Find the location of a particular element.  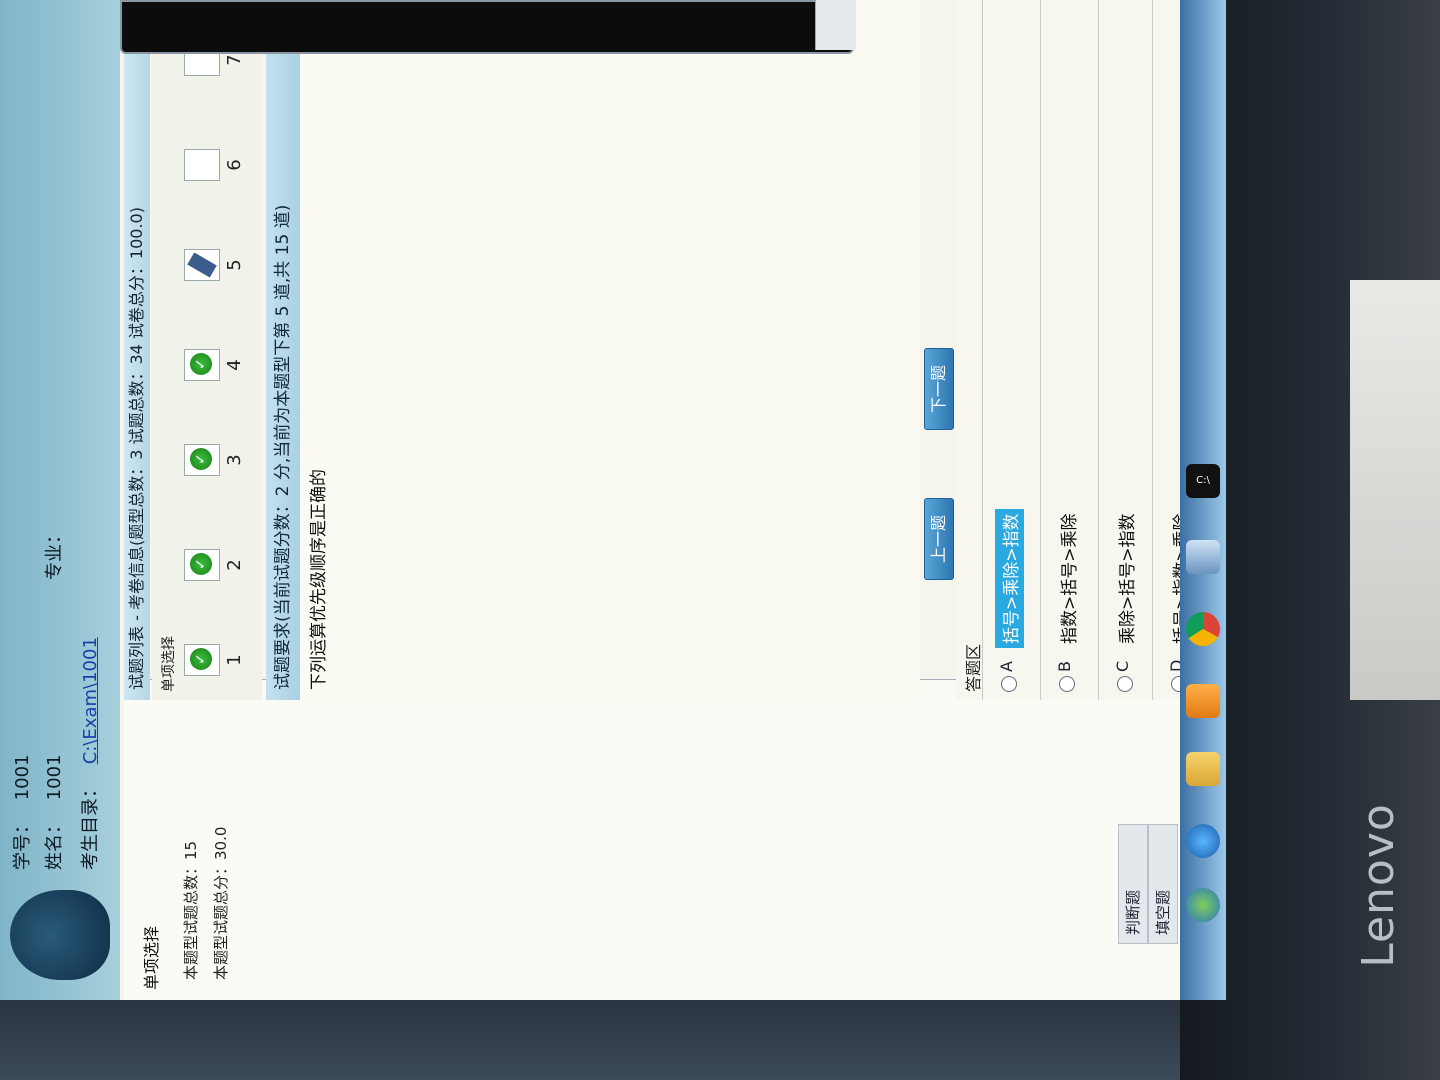

exam-dir-row: 考生目录： C:\Exam\1001 is located at coordinates (89, 753).